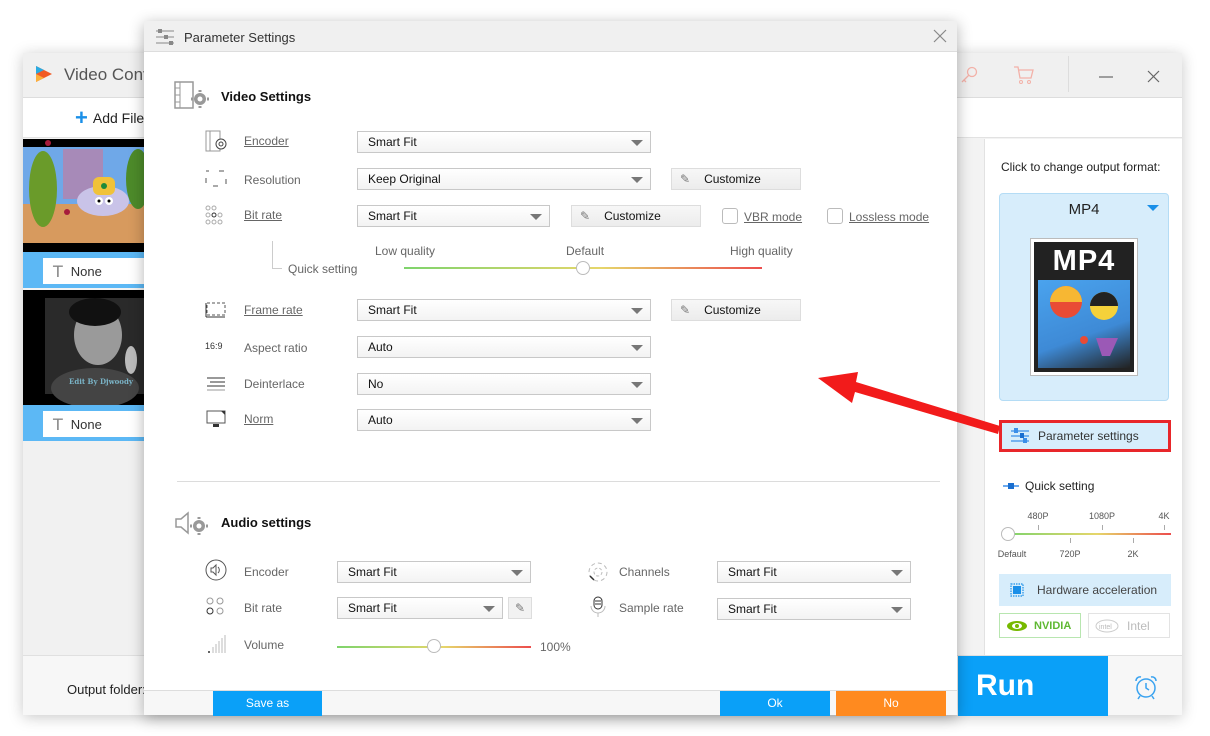 The width and height of the screenshot is (1210, 736). I want to click on subtitle-bar: T None, so click(84, 270).